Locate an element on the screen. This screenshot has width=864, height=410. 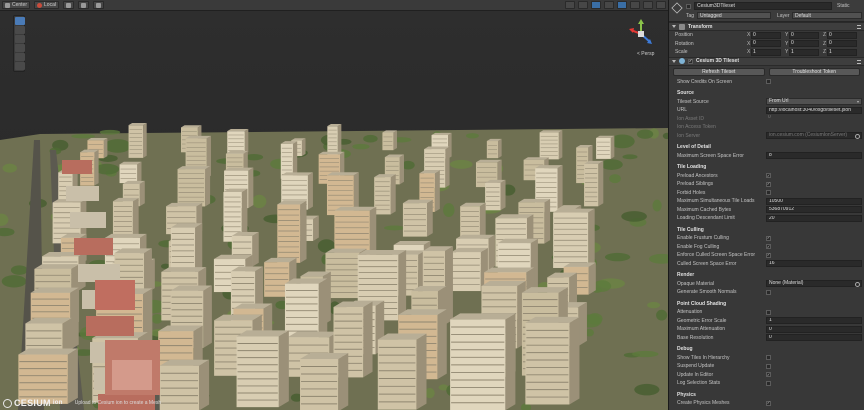
fog-checkbox: ✓ is located at coordinates (768, 247).